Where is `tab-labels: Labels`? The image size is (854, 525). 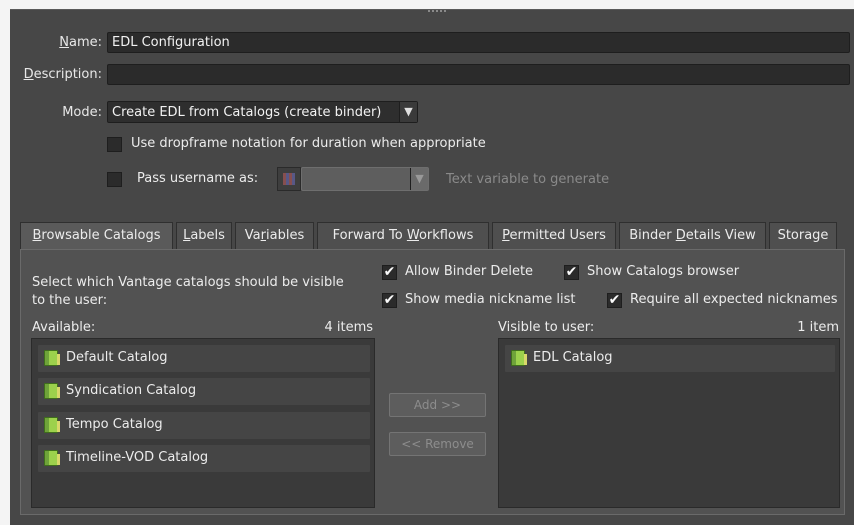 tab-labels: Labels is located at coordinates (204, 235).